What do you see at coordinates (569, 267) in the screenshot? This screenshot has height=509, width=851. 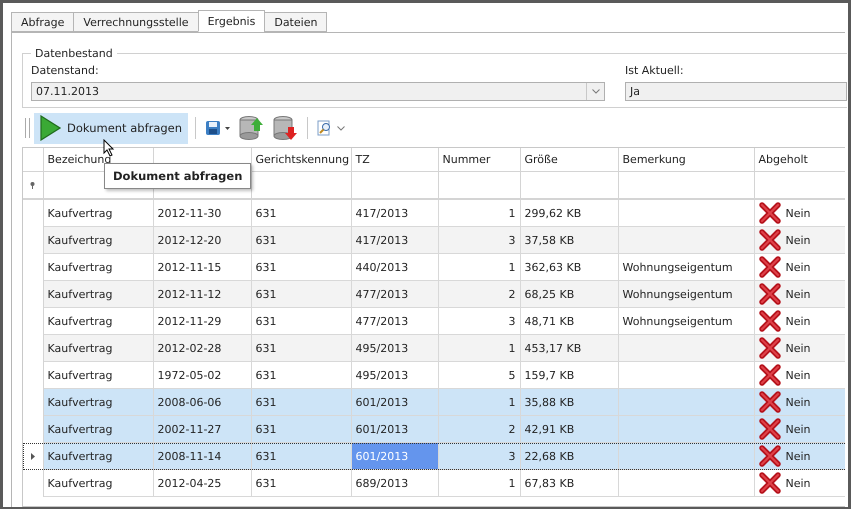 I see `table-cell: 362,63 KB` at bounding box center [569, 267].